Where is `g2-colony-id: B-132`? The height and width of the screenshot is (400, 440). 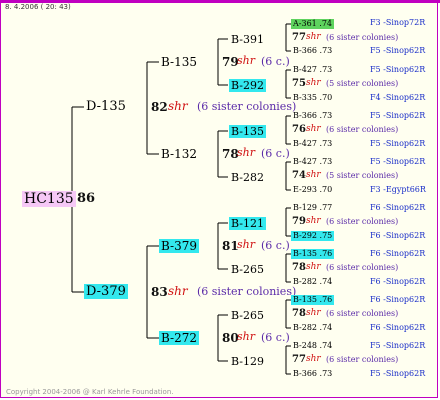
g2-colony-id: B-132 is located at coordinates (179, 154).